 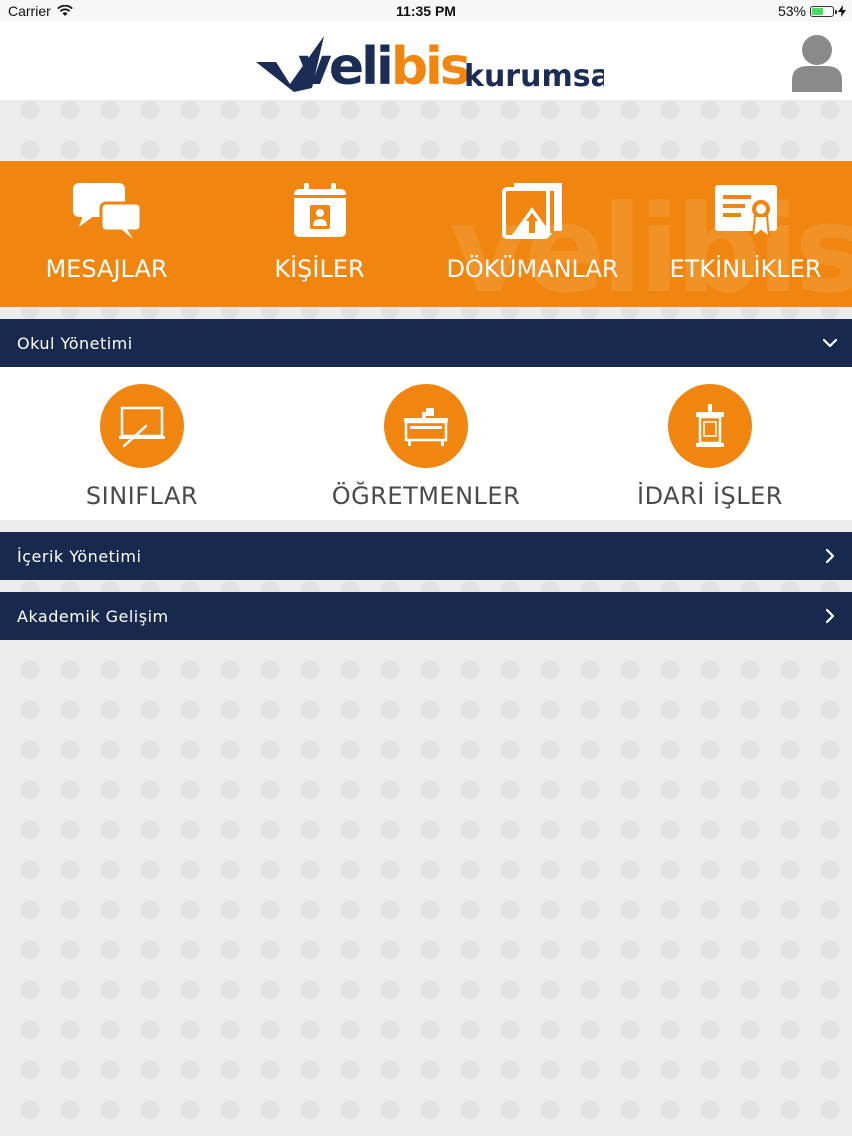 What do you see at coordinates (319, 269) in the screenshot?
I see `contacts-label: KİŞİLER` at bounding box center [319, 269].